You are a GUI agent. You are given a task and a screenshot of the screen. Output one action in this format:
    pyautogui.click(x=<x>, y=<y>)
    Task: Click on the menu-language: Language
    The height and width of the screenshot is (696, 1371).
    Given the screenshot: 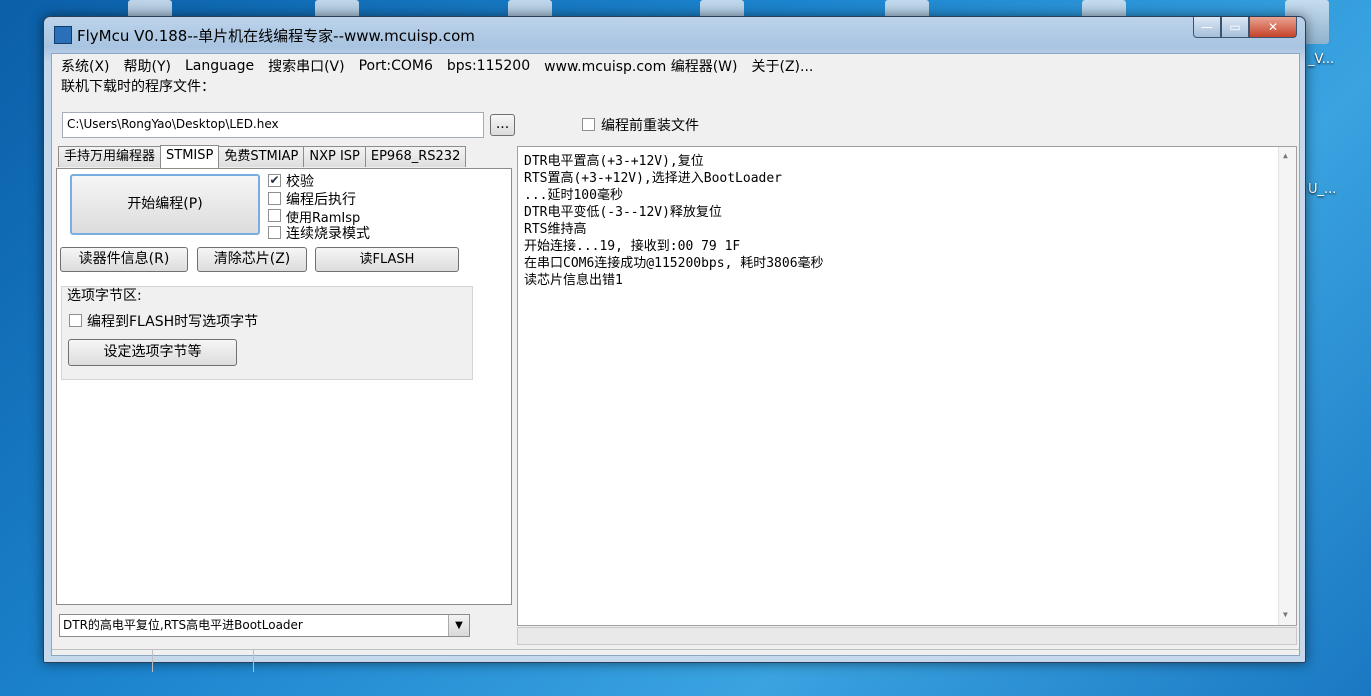 What is the action you would take?
    pyautogui.click(x=219, y=66)
    